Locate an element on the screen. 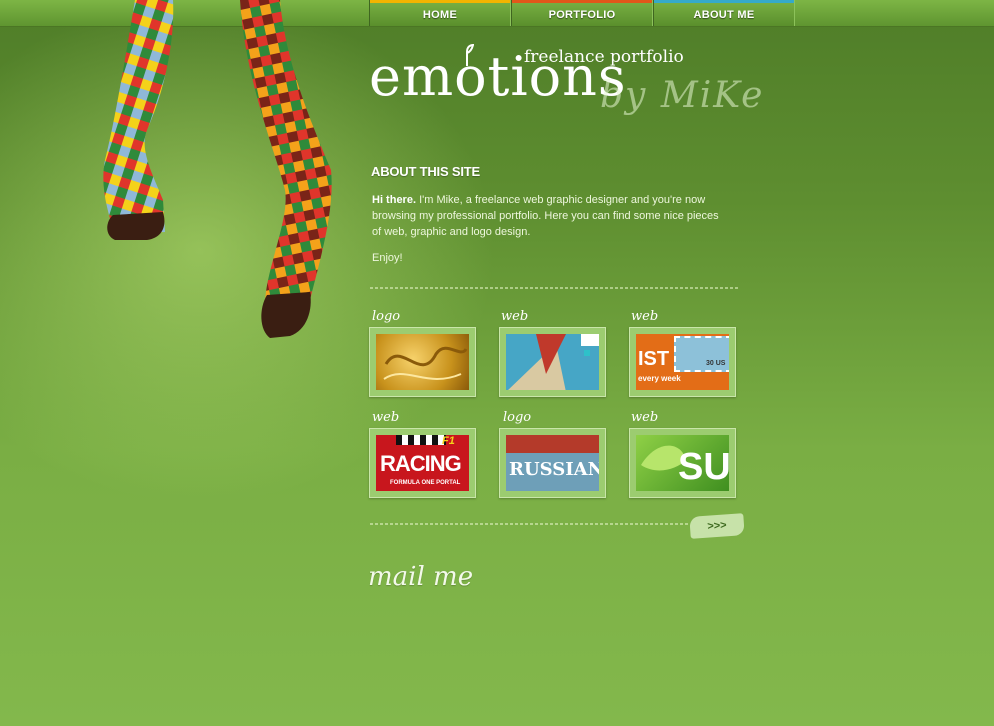  about-greeting: Hi there. is located at coordinates (394, 200).